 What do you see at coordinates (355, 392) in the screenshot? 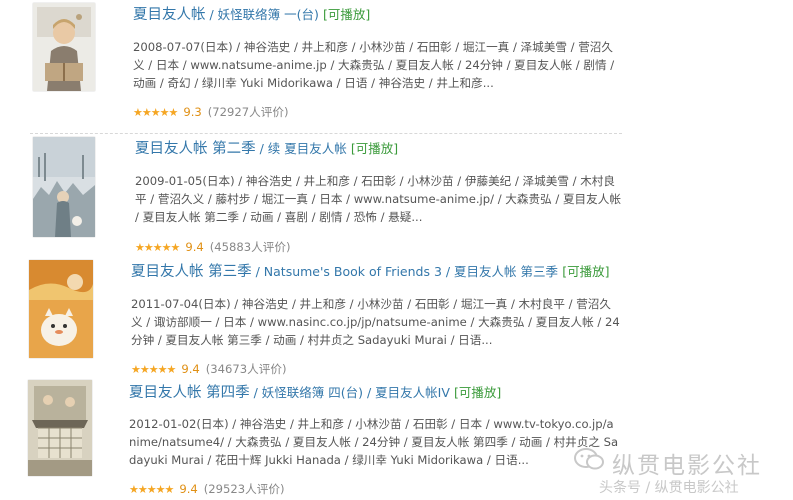
I see `item-alt-title: 妖怪联络簿 四(台) / 夏目友人帐IV` at bounding box center [355, 392].